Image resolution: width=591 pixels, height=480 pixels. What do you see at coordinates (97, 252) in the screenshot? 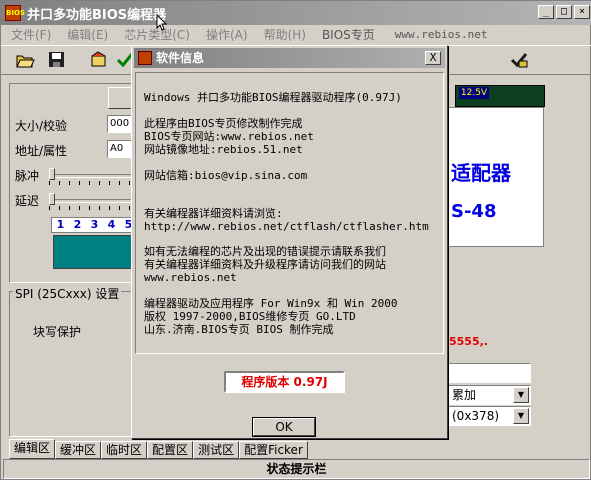
I see `status-indicator-block` at bounding box center [97, 252].